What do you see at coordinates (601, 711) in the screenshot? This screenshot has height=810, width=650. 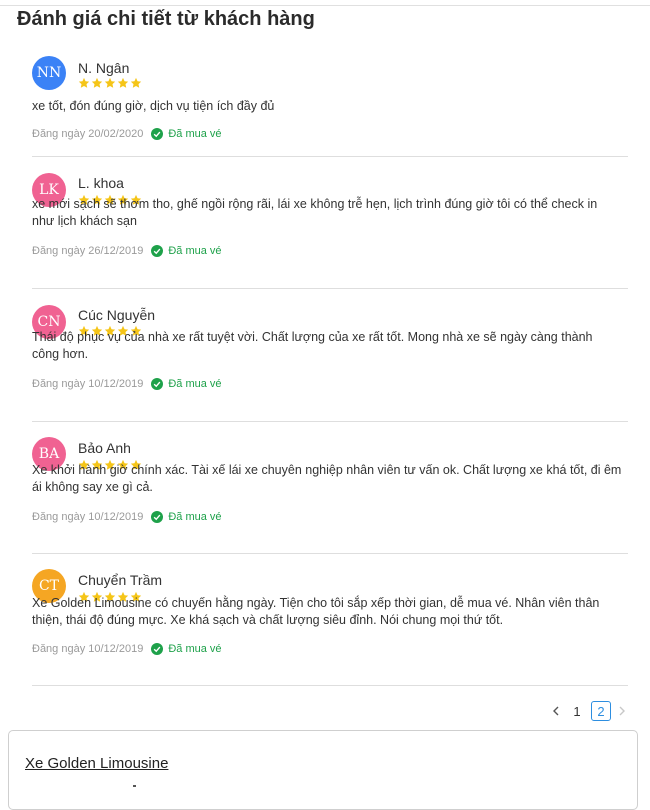 I see `page-2-button: 2` at bounding box center [601, 711].